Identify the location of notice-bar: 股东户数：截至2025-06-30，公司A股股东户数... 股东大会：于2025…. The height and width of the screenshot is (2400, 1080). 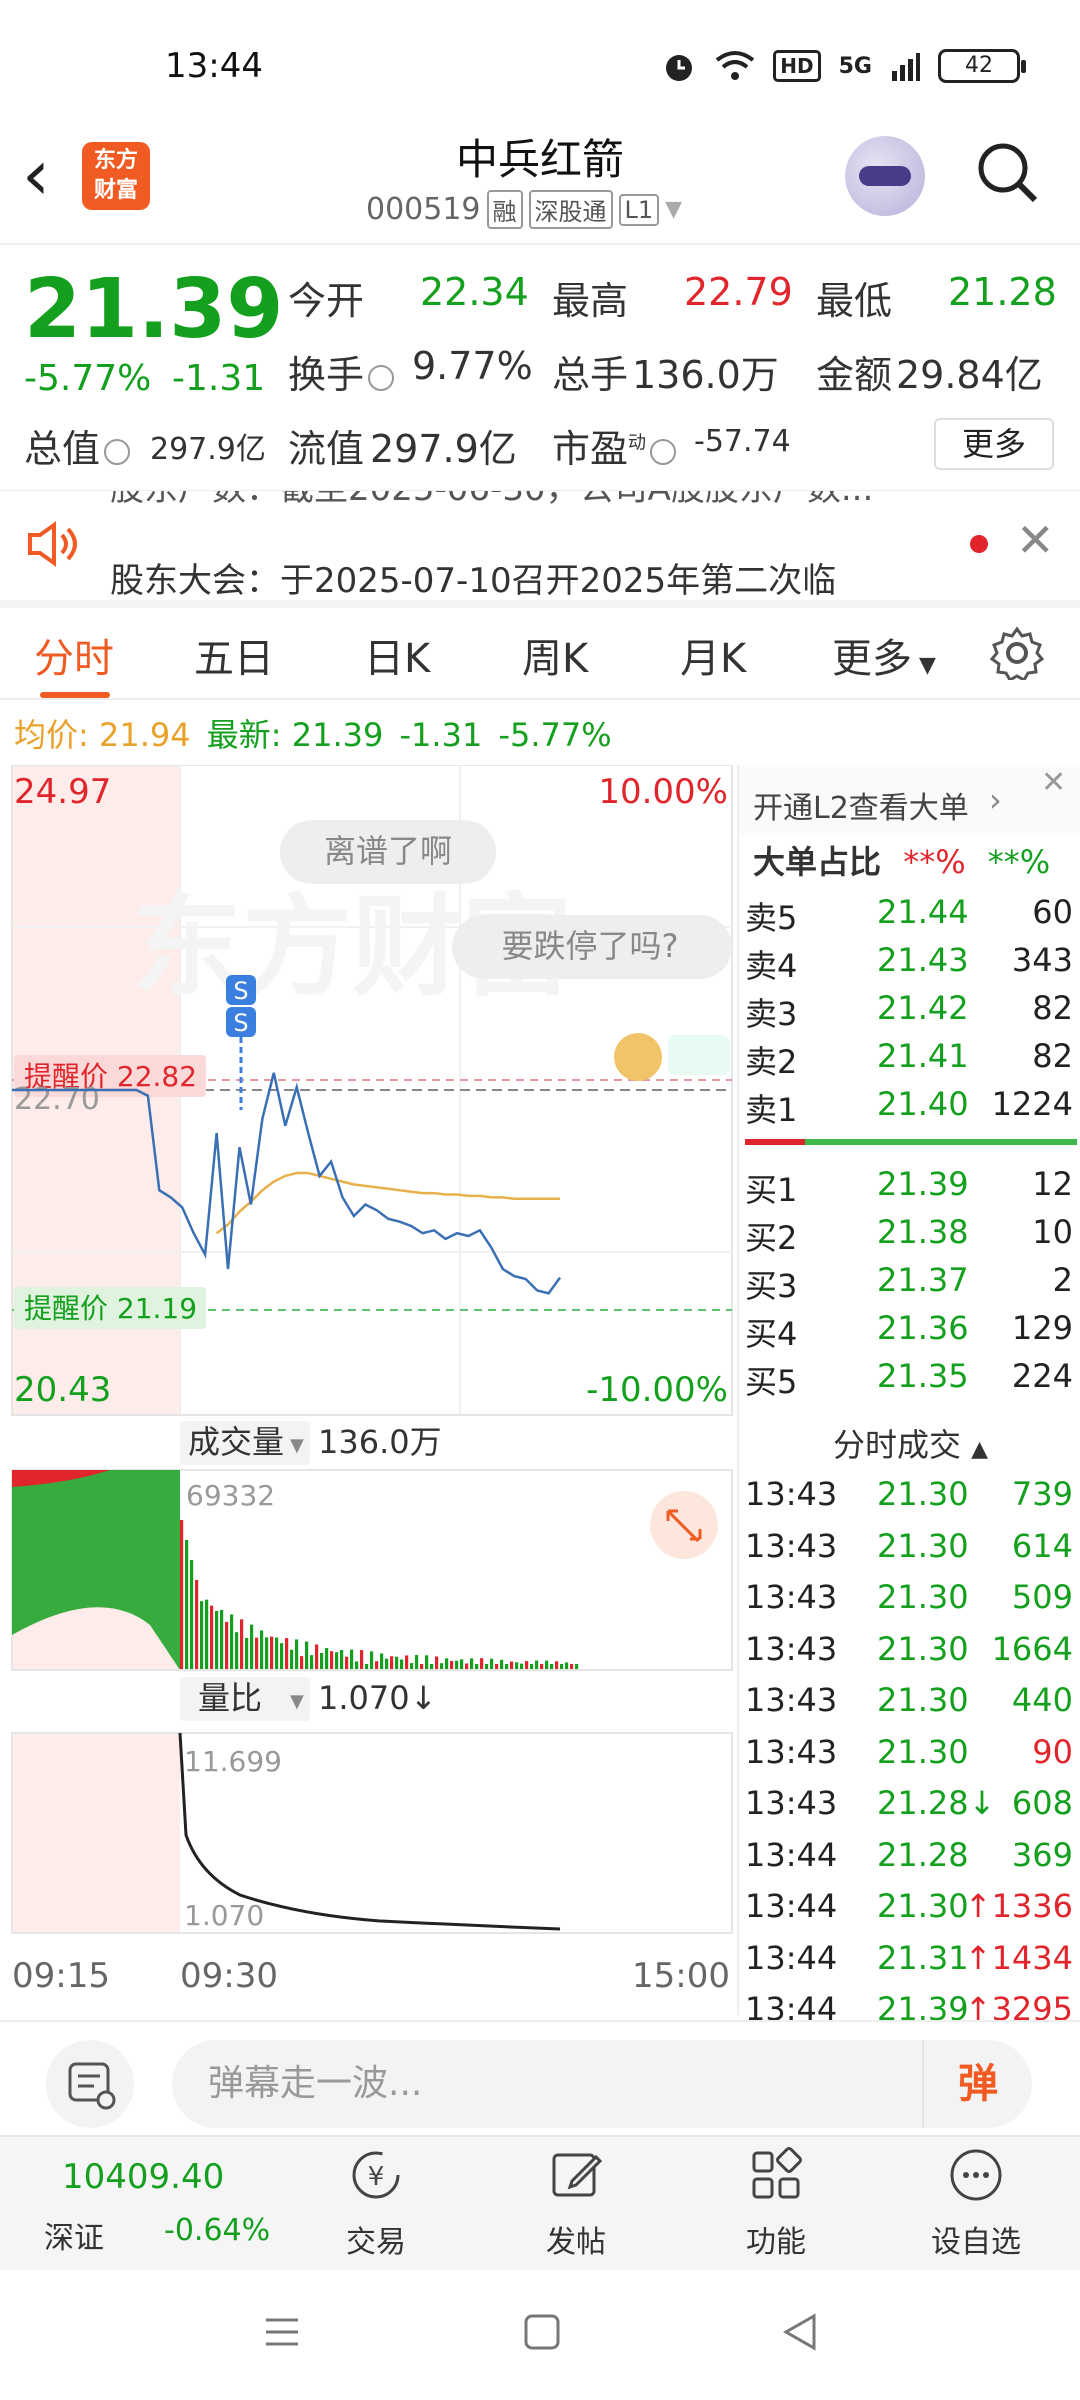
(540, 542).